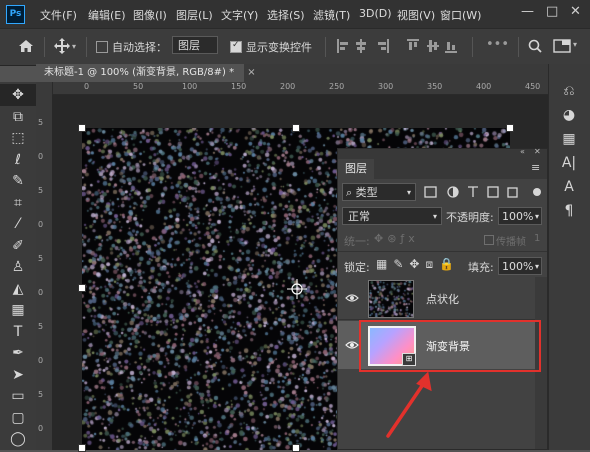  What do you see at coordinates (18, 246) in the screenshot?
I see `brush-tool-icon: ✐` at bounding box center [18, 246].